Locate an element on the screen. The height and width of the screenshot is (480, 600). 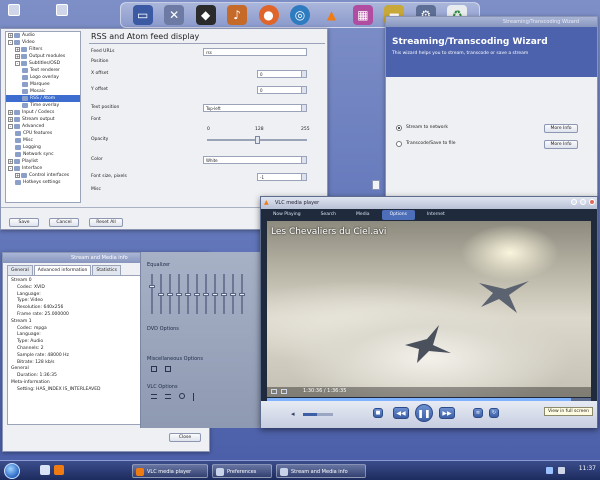
package-icon: ▦ is located at coordinates (362, 15).